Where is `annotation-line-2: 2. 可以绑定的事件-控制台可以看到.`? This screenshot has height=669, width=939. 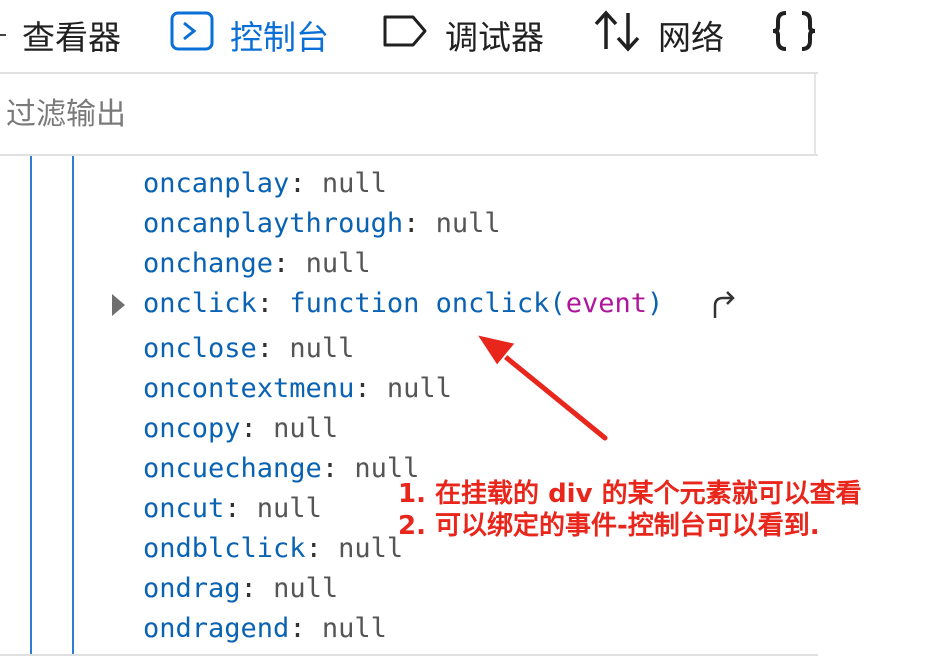 annotation-line-2: 2. 可以绑定的事件-控制台可以看到. is located at coordinates (609, 526).